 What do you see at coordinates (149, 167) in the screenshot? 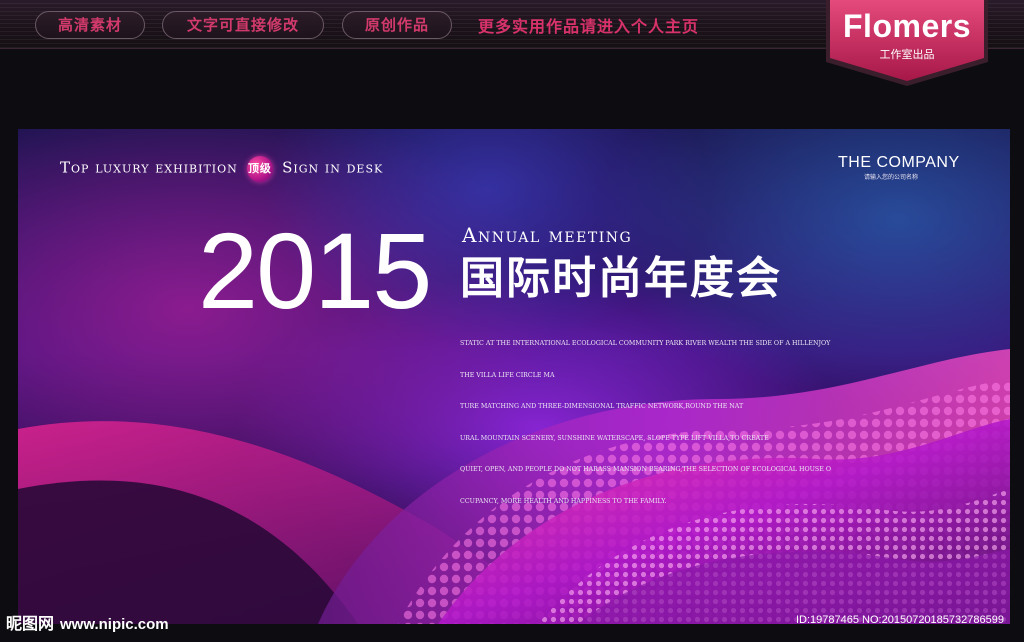
I see `tagline-left: Top luxury exhibition` at bounding box center [149, 167].